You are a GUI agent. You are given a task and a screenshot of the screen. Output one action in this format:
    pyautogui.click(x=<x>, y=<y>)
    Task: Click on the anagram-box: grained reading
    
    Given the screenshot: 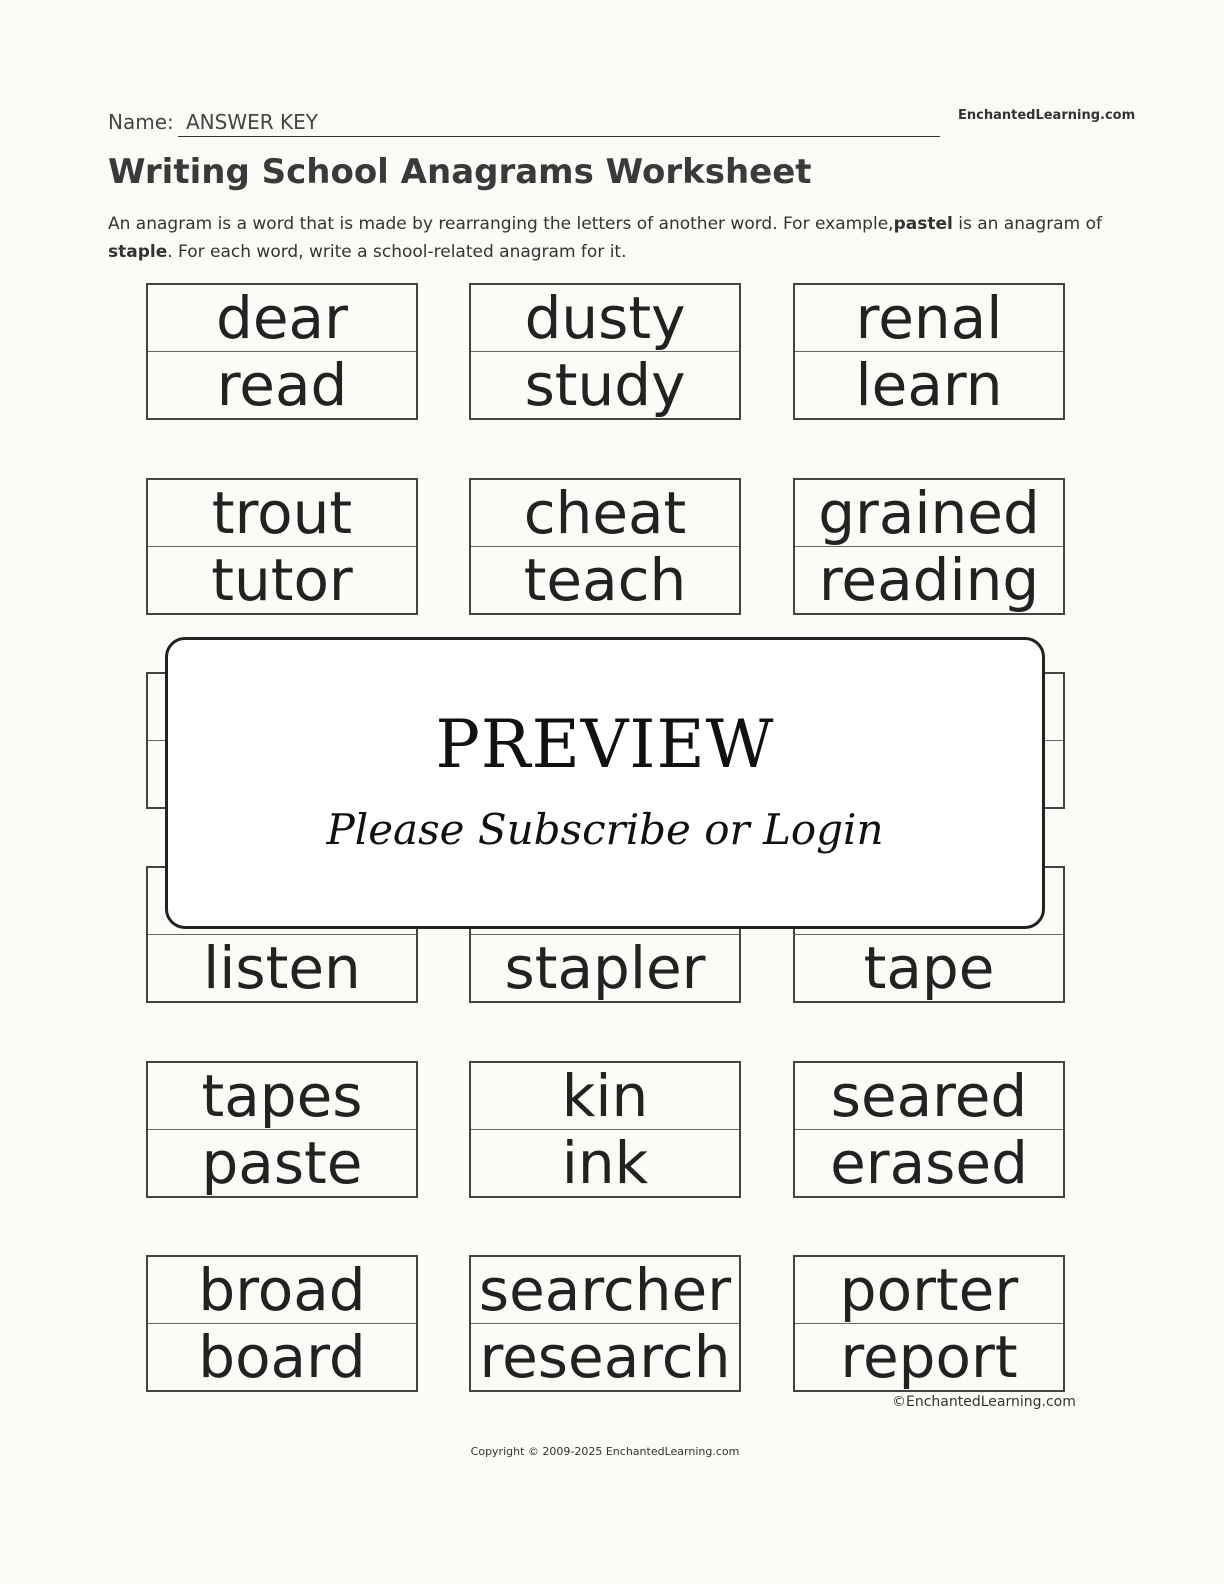 What is the action you would take?
    pyautogui.click(x=929, y=546)
    